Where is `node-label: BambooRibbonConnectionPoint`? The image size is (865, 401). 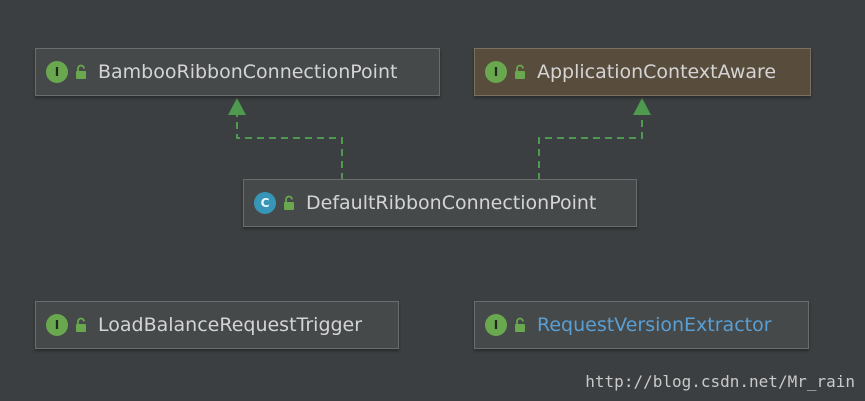
node-label: BambooRibbonConnectionPoint is located at coordinates (248, 72).